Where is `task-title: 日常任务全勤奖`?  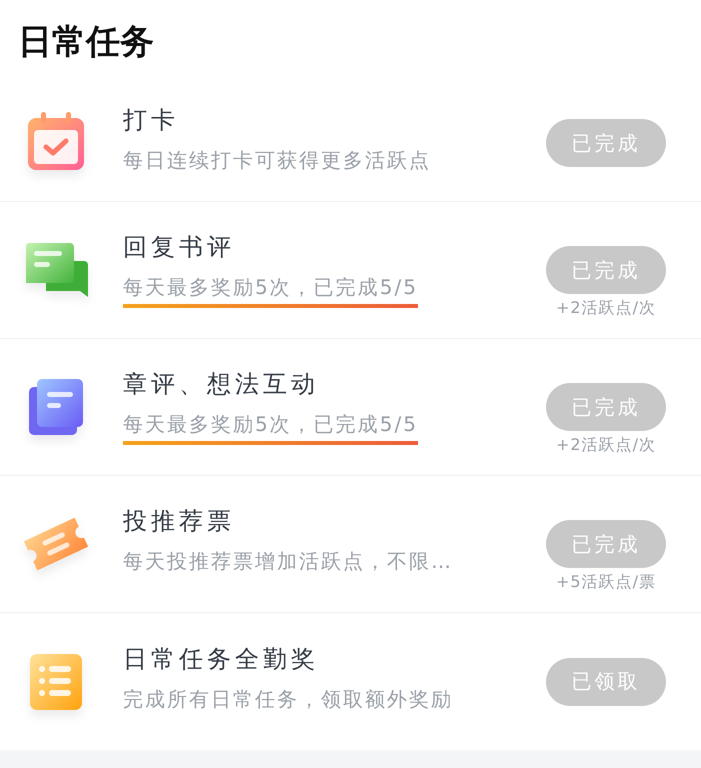 task-title: 日常任务全勤奖 is located at coordinates (221, 659).